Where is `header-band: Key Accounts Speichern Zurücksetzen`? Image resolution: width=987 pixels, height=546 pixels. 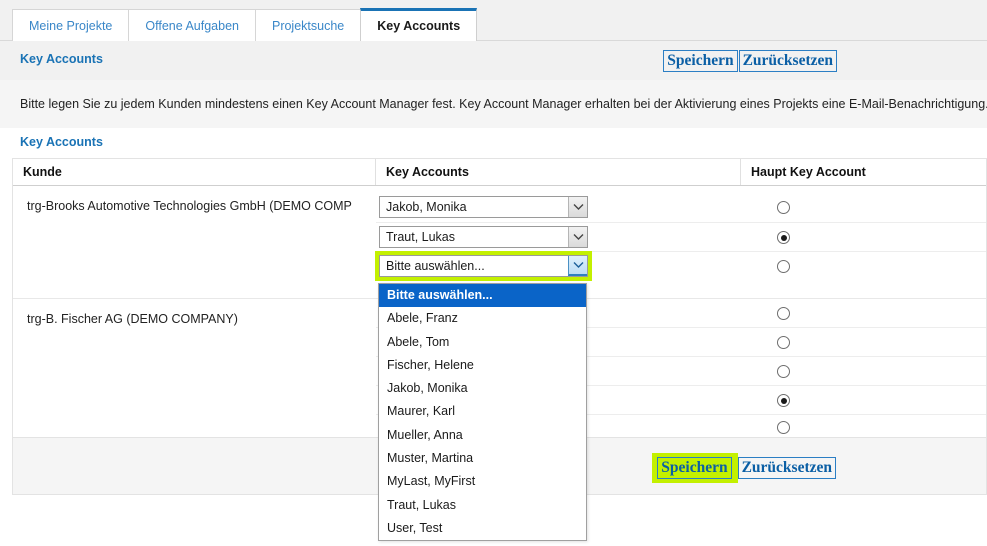
header-band: Key Accounts Speichern Zurücksetzen is located at coordinates (493, 60).